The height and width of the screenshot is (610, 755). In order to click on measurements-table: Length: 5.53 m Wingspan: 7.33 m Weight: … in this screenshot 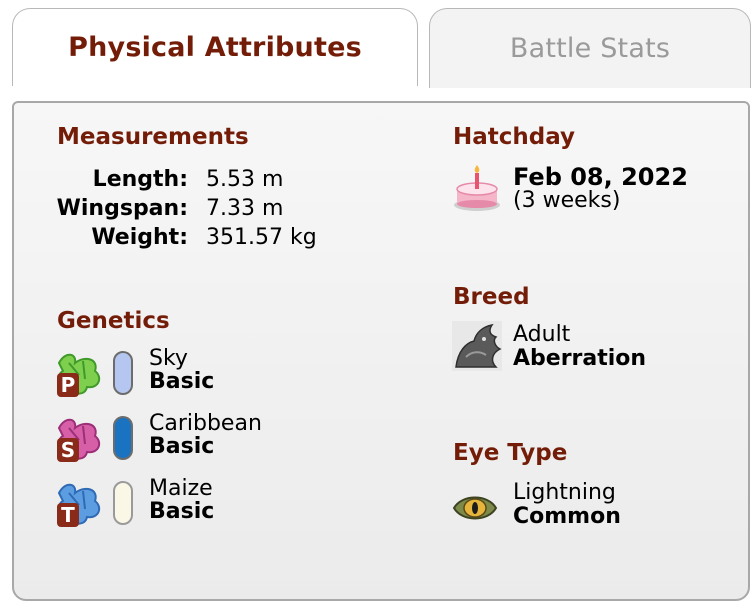, I will do `click(187, 208)`.